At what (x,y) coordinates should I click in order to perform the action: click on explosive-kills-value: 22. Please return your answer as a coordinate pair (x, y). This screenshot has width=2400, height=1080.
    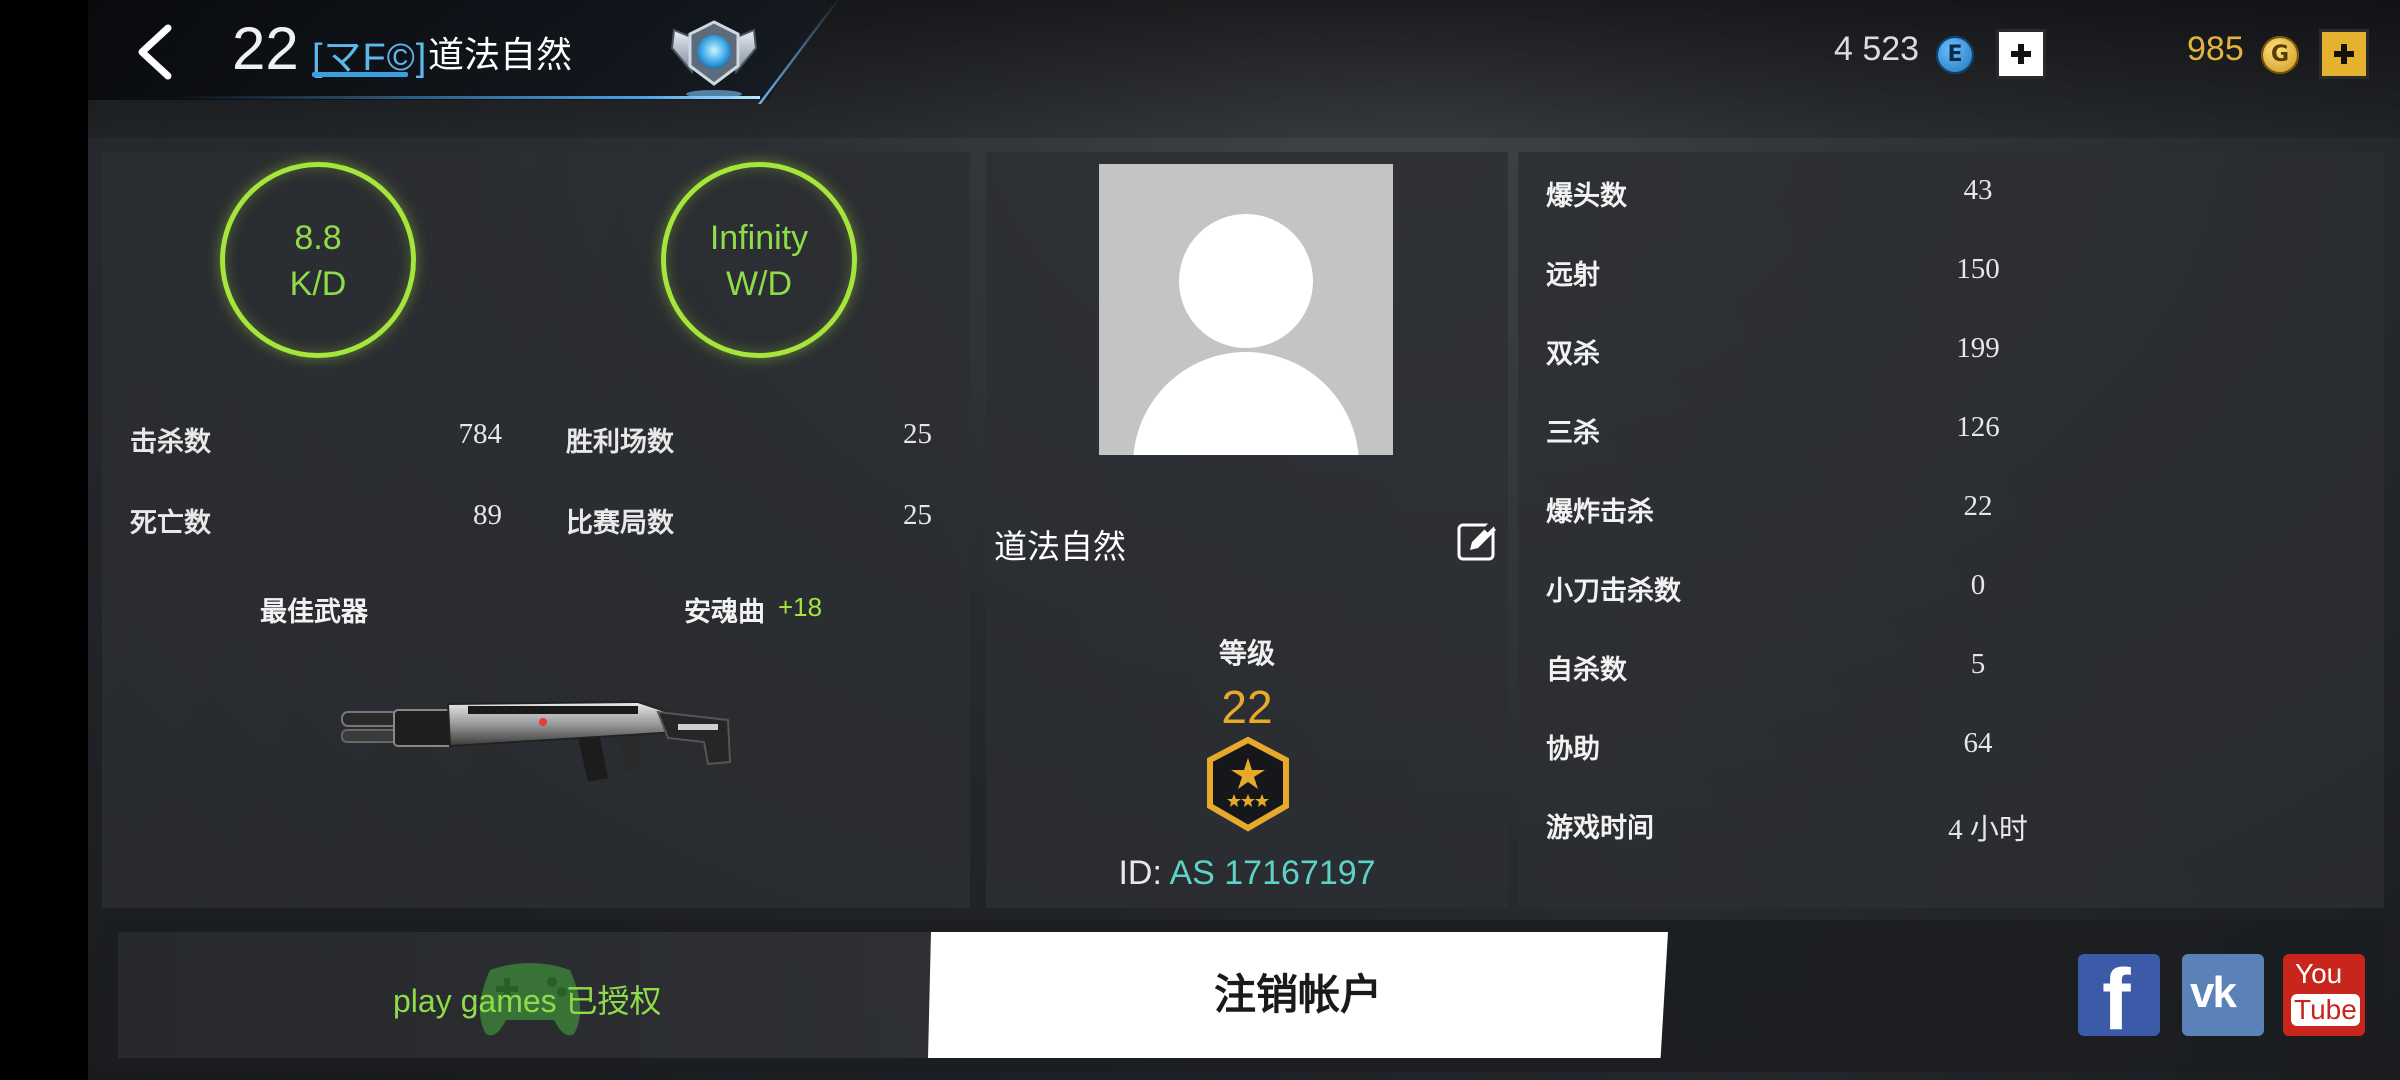
    Looking at the image, I should click on (1978, 506).